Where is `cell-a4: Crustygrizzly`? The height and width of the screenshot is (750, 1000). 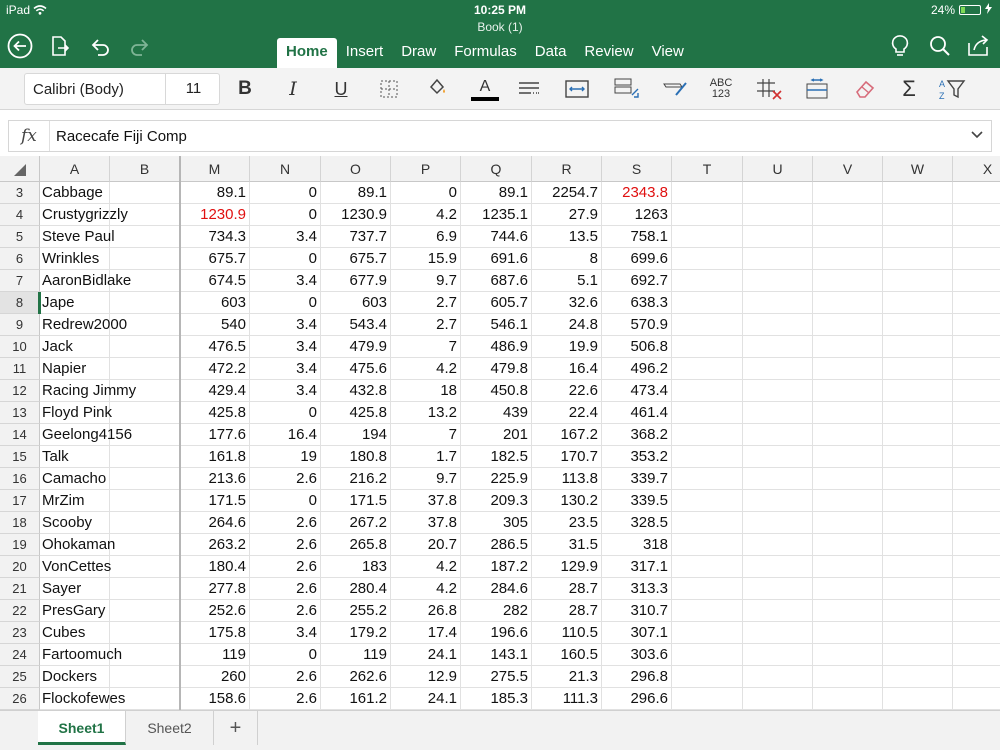 cell-a4: Crustygrizzly is located at coordinates (84, 215).